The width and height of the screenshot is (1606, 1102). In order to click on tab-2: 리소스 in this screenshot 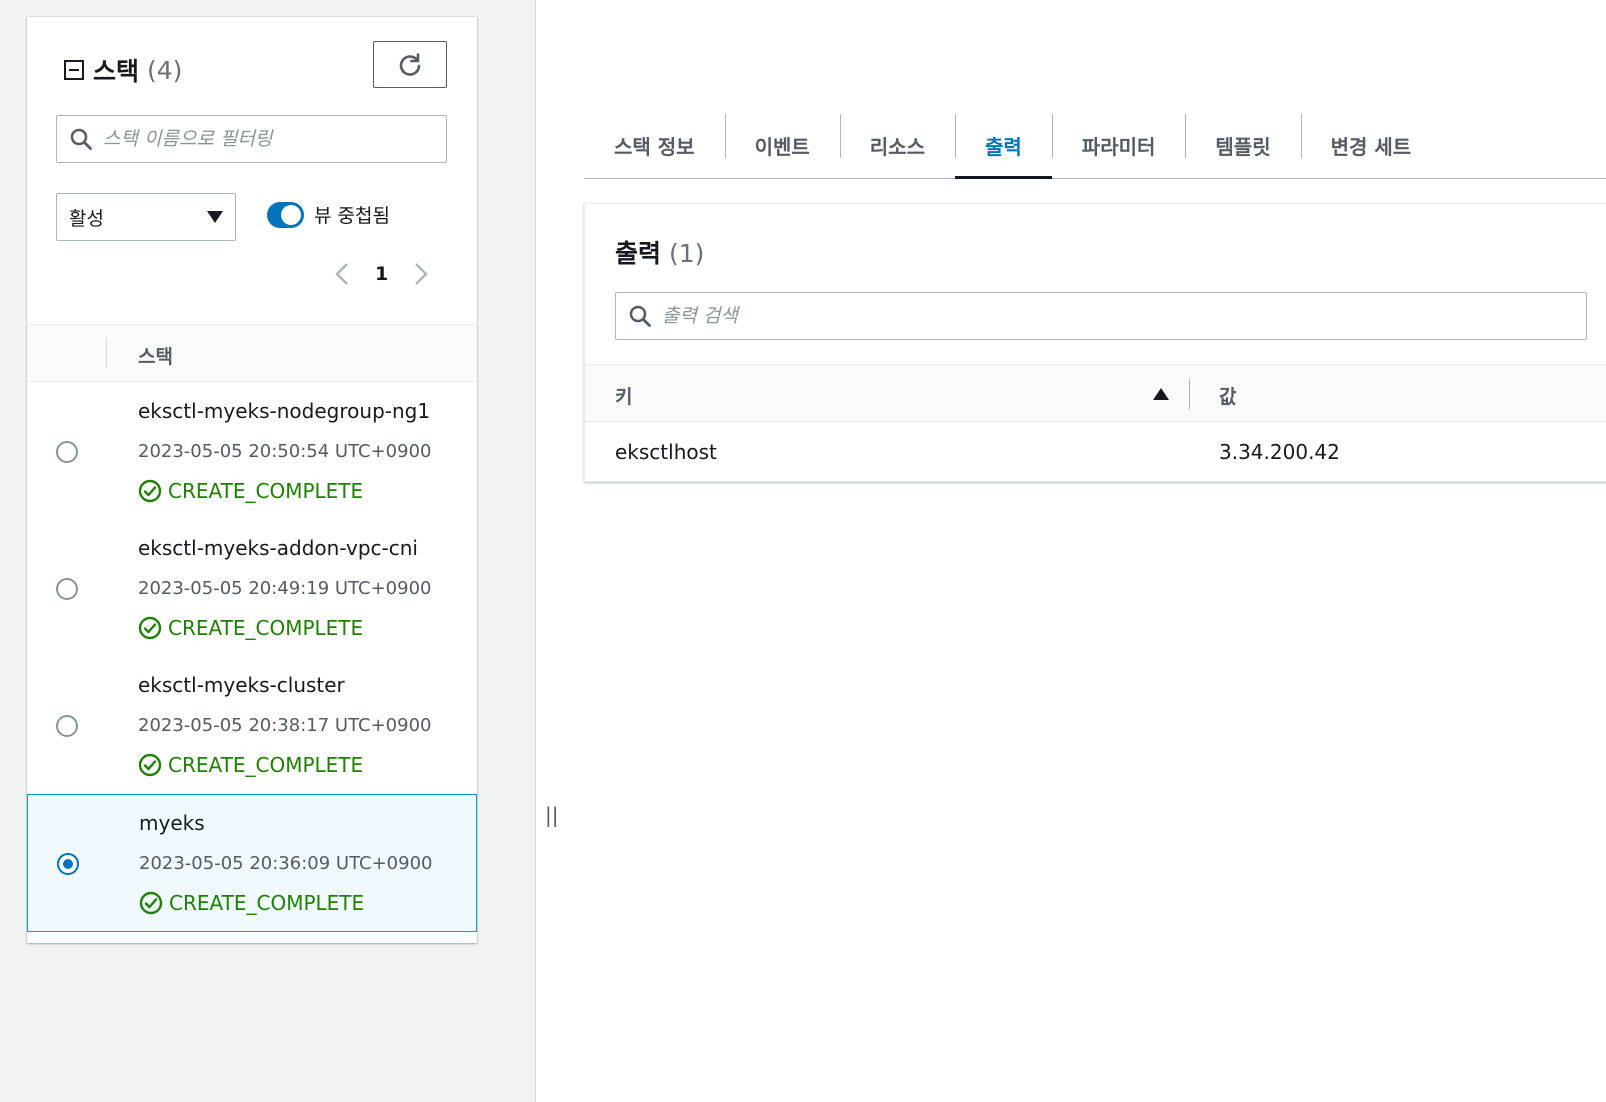, I will do `click(897, 145)`.